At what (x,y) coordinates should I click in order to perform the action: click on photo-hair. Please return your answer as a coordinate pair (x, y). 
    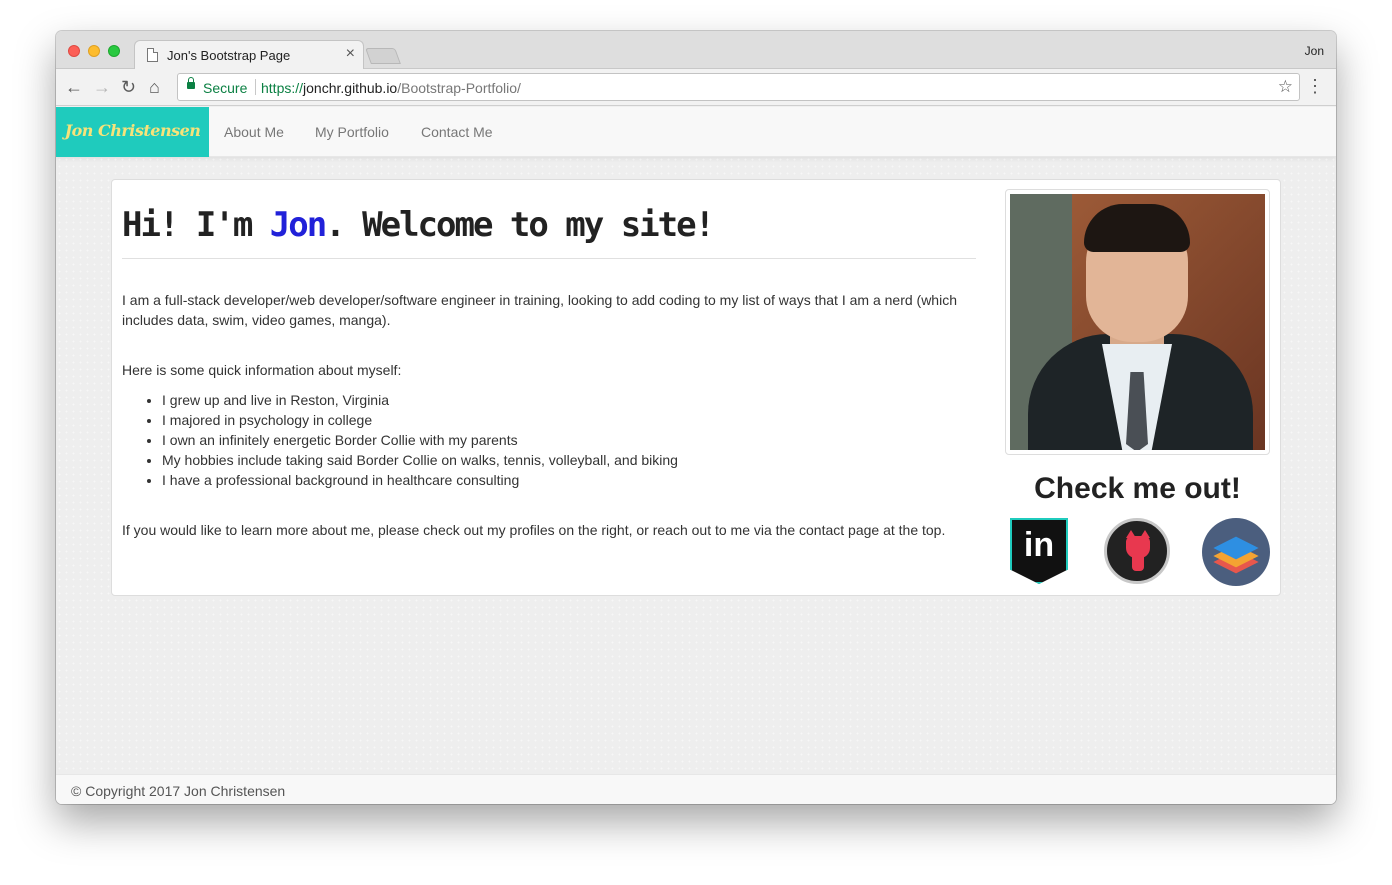
    Looking at the image, I should click on (1137, 228).